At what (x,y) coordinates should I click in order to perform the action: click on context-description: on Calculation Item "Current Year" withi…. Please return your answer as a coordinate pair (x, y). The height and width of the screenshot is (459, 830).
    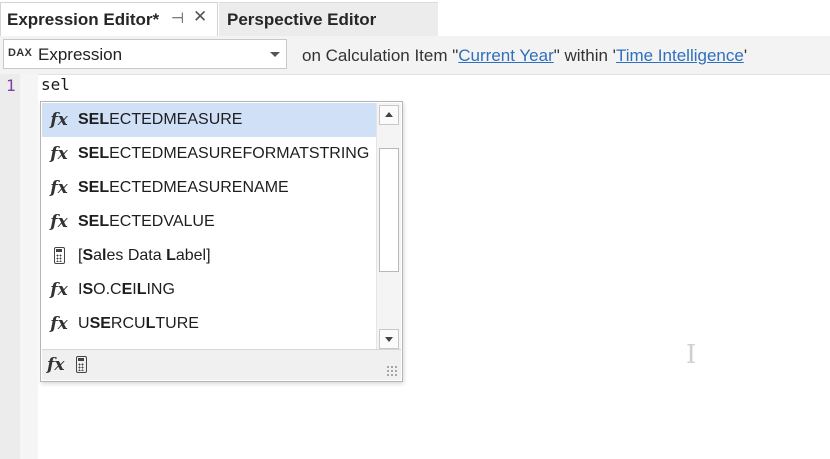
    Looking at the image, I should click on (524, 56).